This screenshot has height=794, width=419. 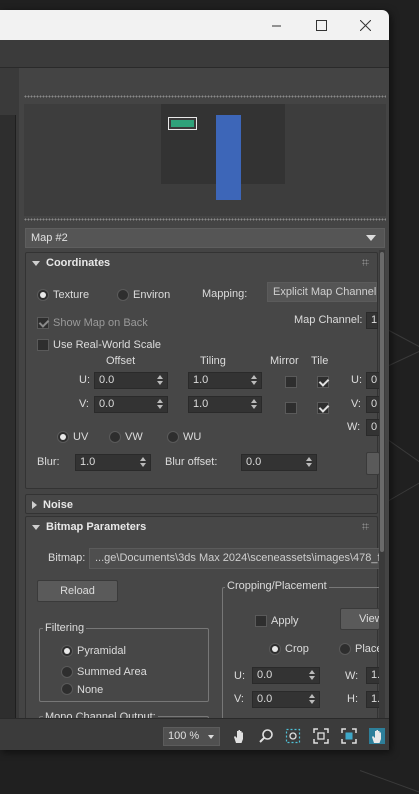 What do you see at coordinates (113, 462) in the screenshot?
I see `blur-spinner: 1.0` at bounding box center [113, 462].